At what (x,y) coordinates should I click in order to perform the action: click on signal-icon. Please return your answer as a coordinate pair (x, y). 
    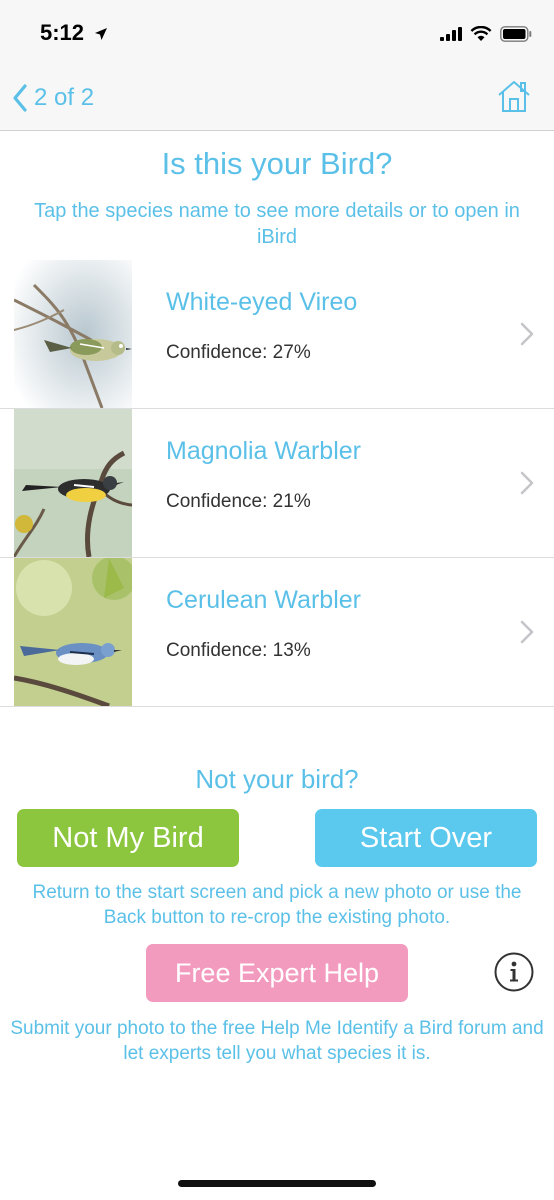
    Looking at the image, I should click on (451, 34).